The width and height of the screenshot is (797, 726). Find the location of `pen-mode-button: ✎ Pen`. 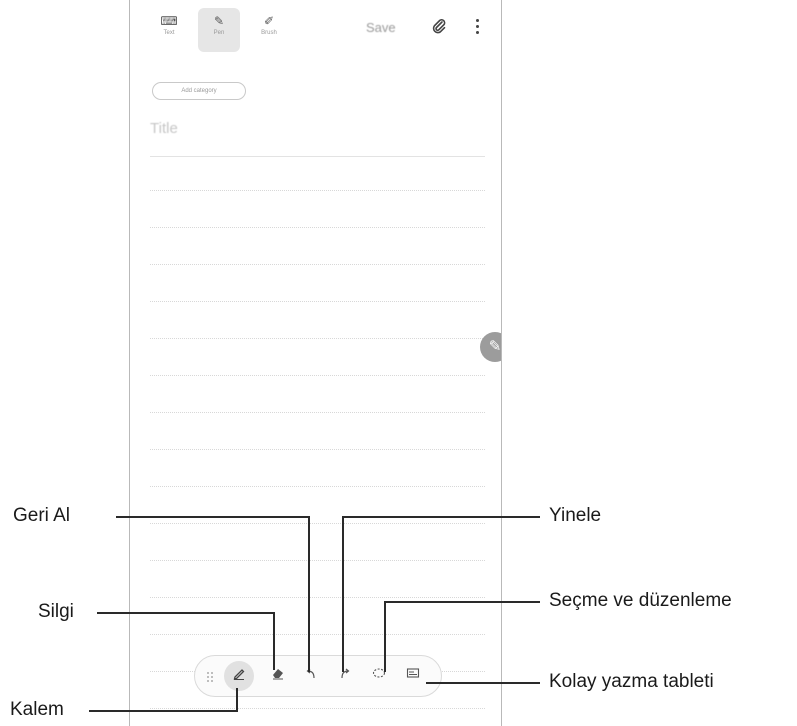

pen-mode-button: ✎ Pen is located at coordinates (219, 30).